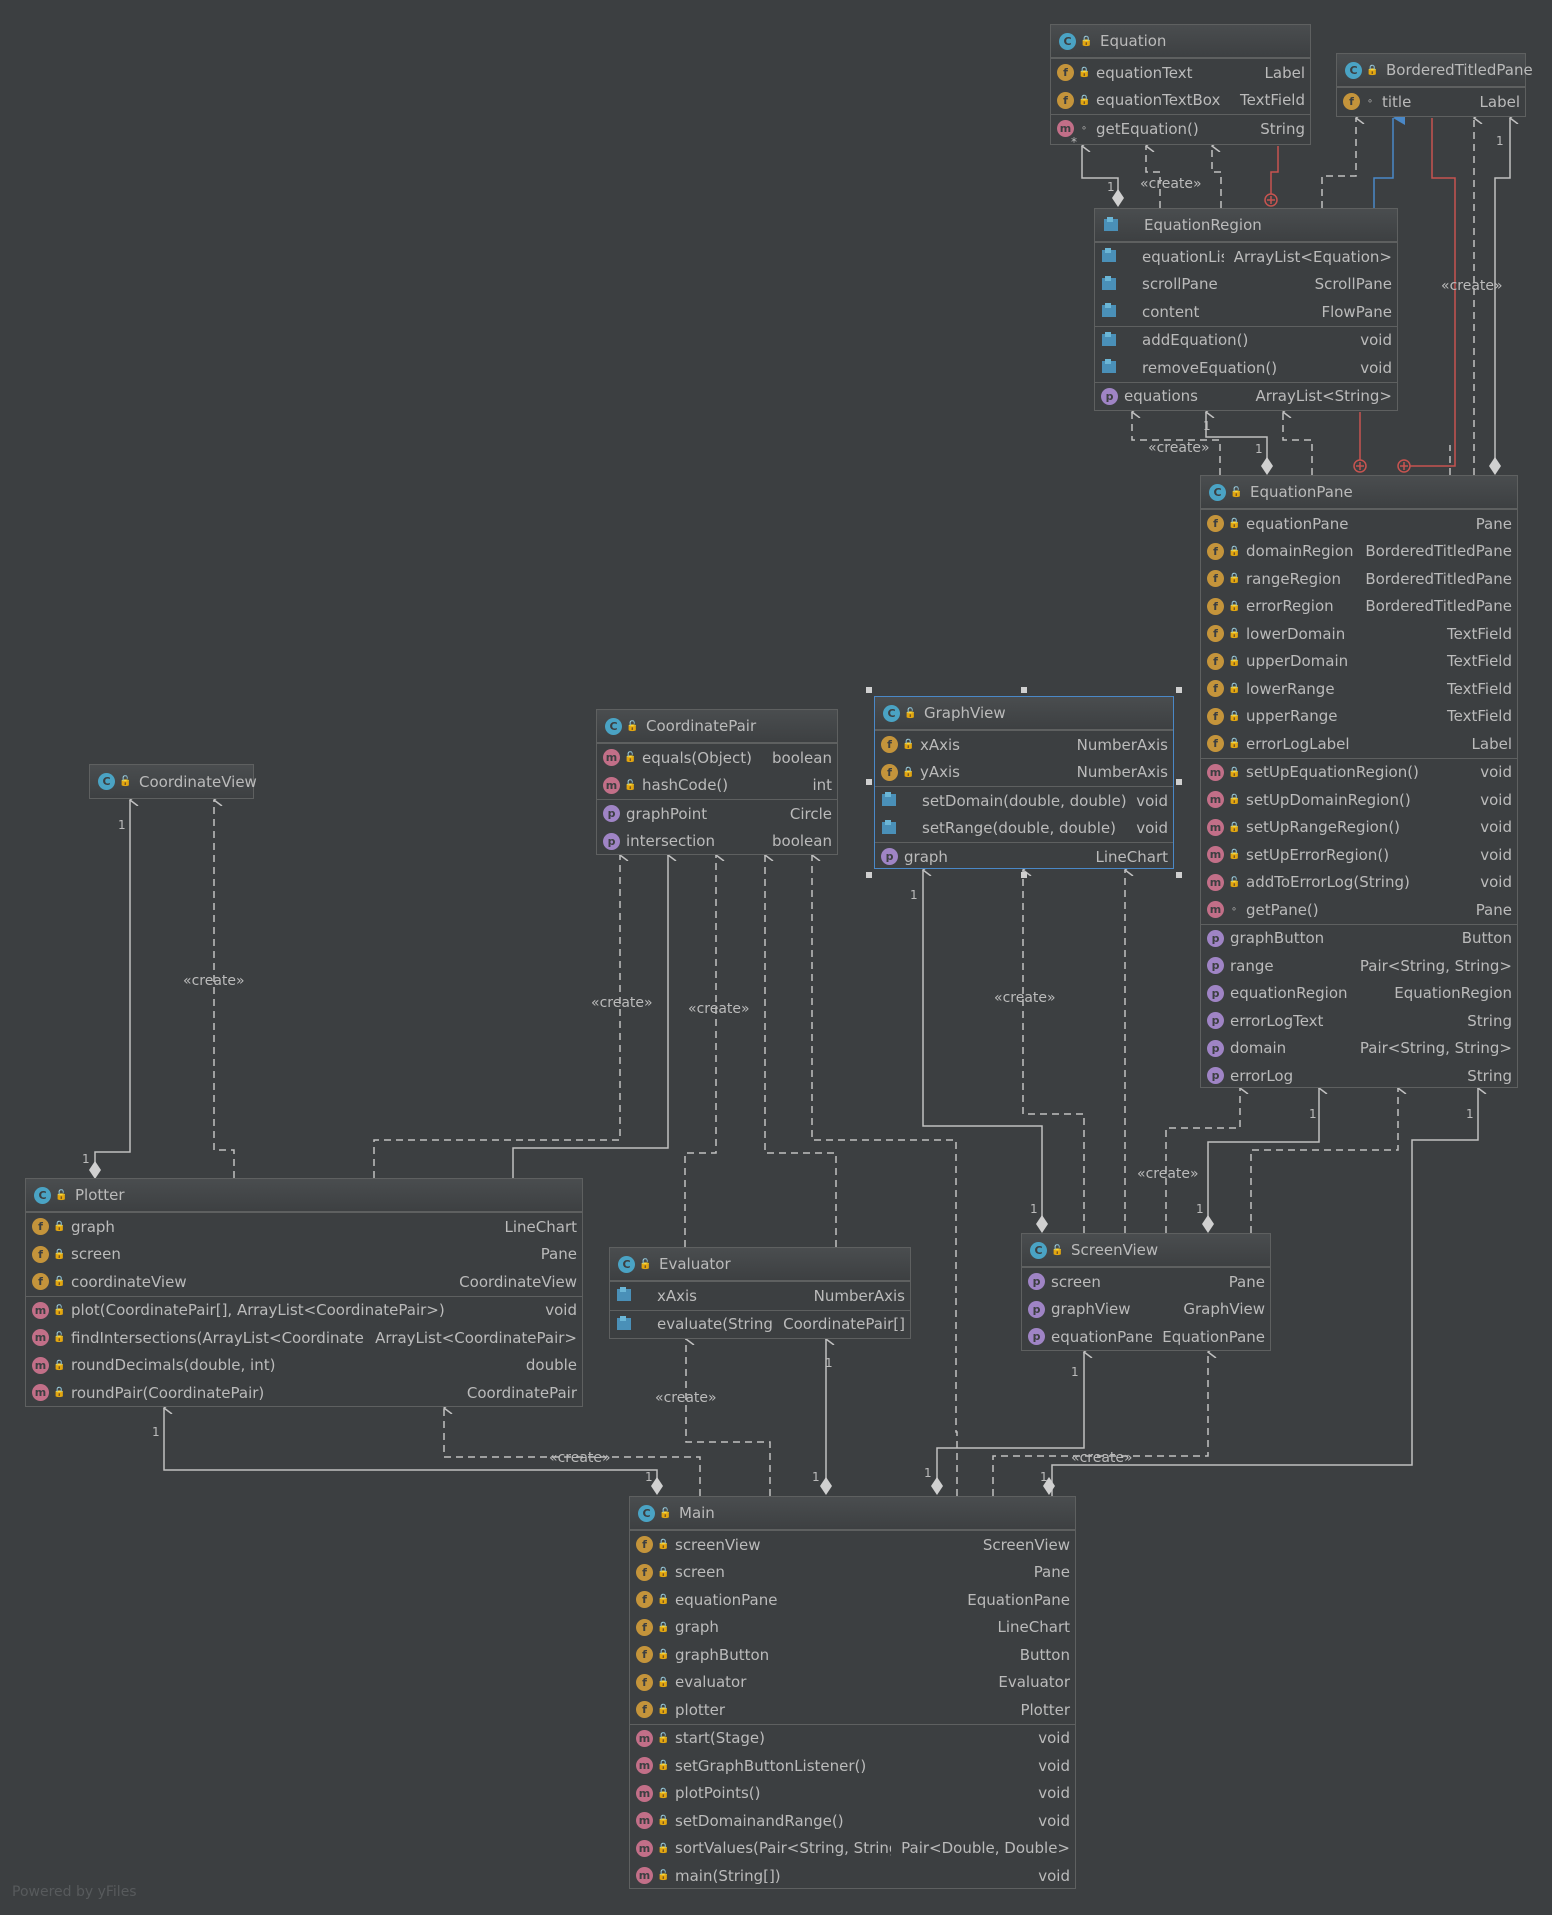 This screenshot has height=1915, width=1552. I want to click on class-icon: C, so click(106, 781).